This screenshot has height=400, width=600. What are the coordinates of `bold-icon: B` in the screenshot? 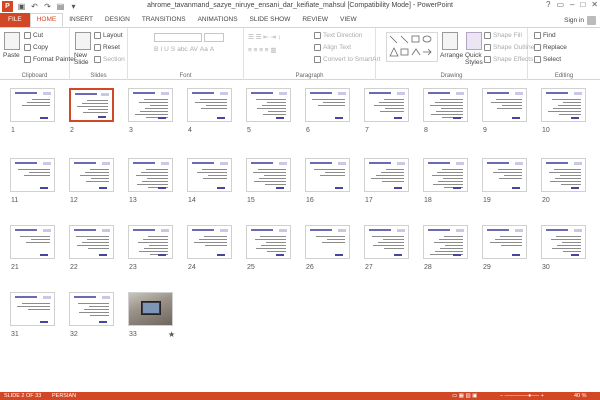 It's located at (156, 49).